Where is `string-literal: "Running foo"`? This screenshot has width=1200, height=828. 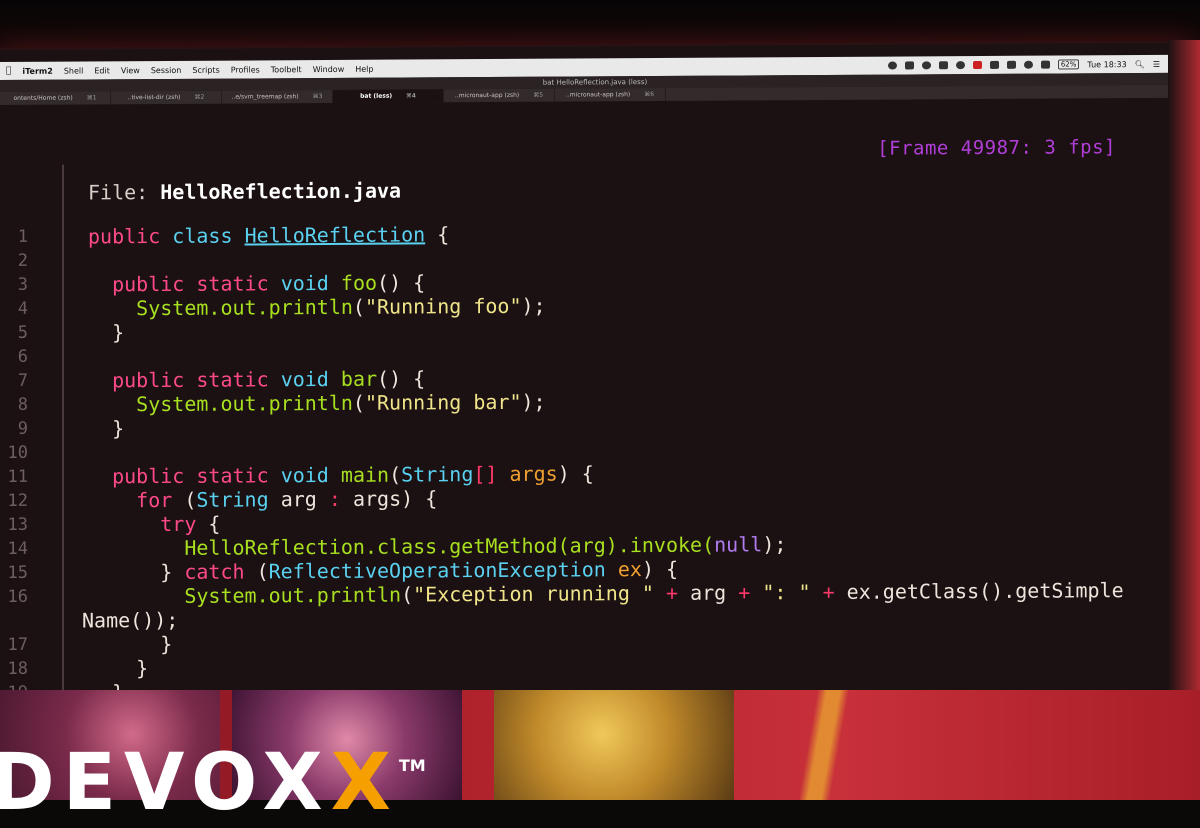 string-literal: "Running foo" is located at coordinates (443, 306).